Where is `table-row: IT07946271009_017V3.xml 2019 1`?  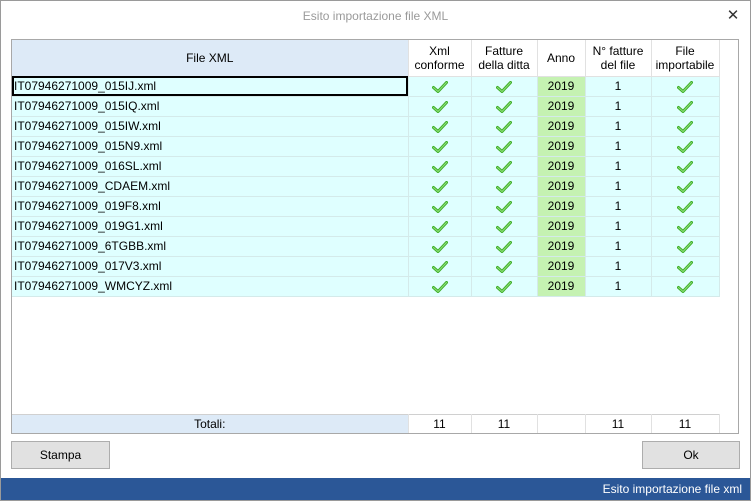
table-row: IT07946271009_017V3.xml 2019 1 is located at coordinates (366, 266).